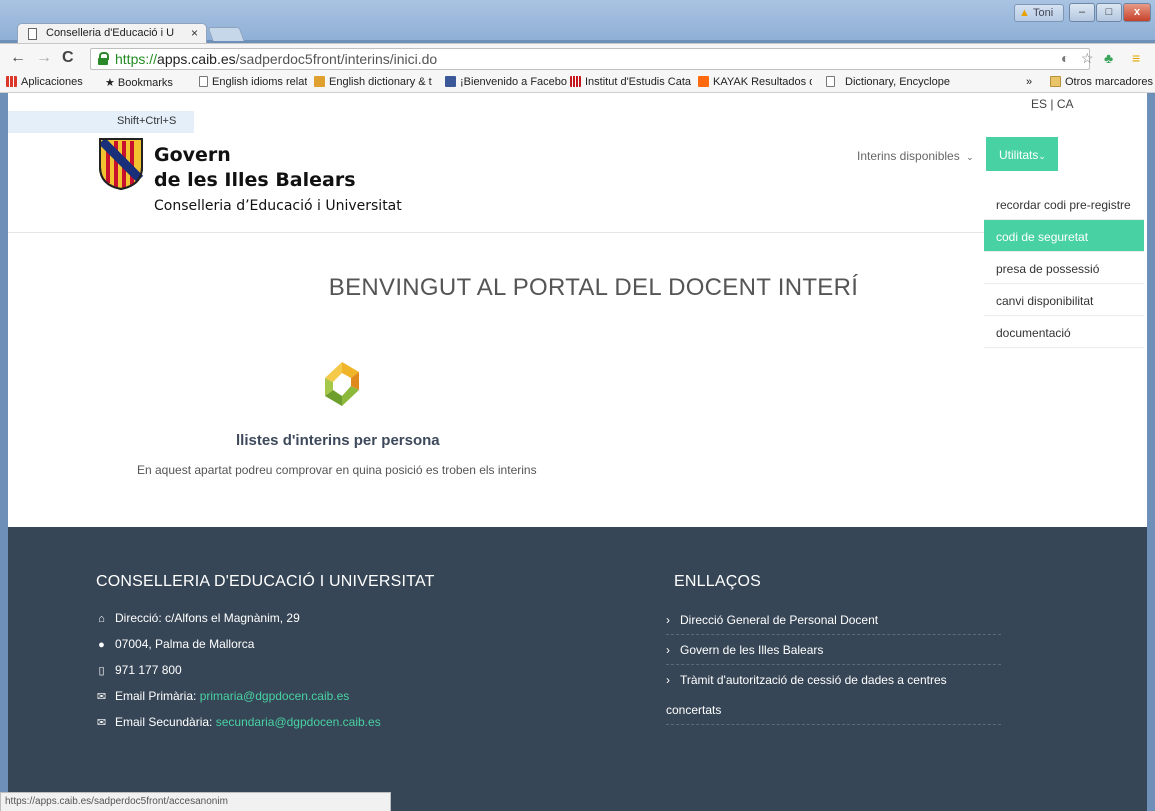  I want to click on home-icon: ⌂, so click(101, 619).